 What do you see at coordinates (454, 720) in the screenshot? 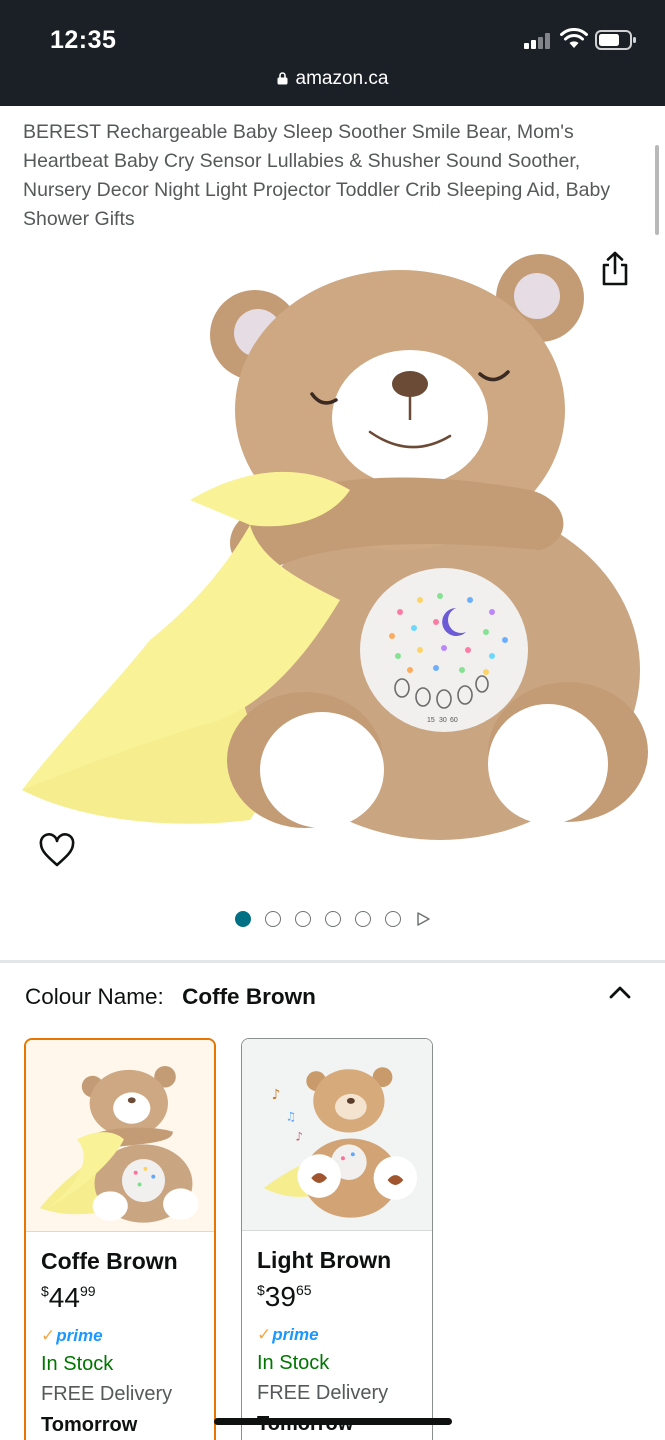
I see `timer-label-60: 60` at bounding box center [454, 720].